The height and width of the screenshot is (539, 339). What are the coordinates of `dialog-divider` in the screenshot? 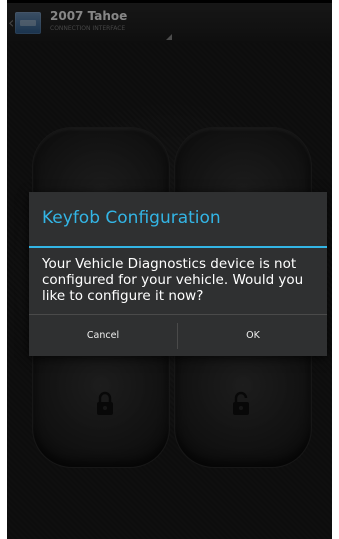 It's located at (178, 247).